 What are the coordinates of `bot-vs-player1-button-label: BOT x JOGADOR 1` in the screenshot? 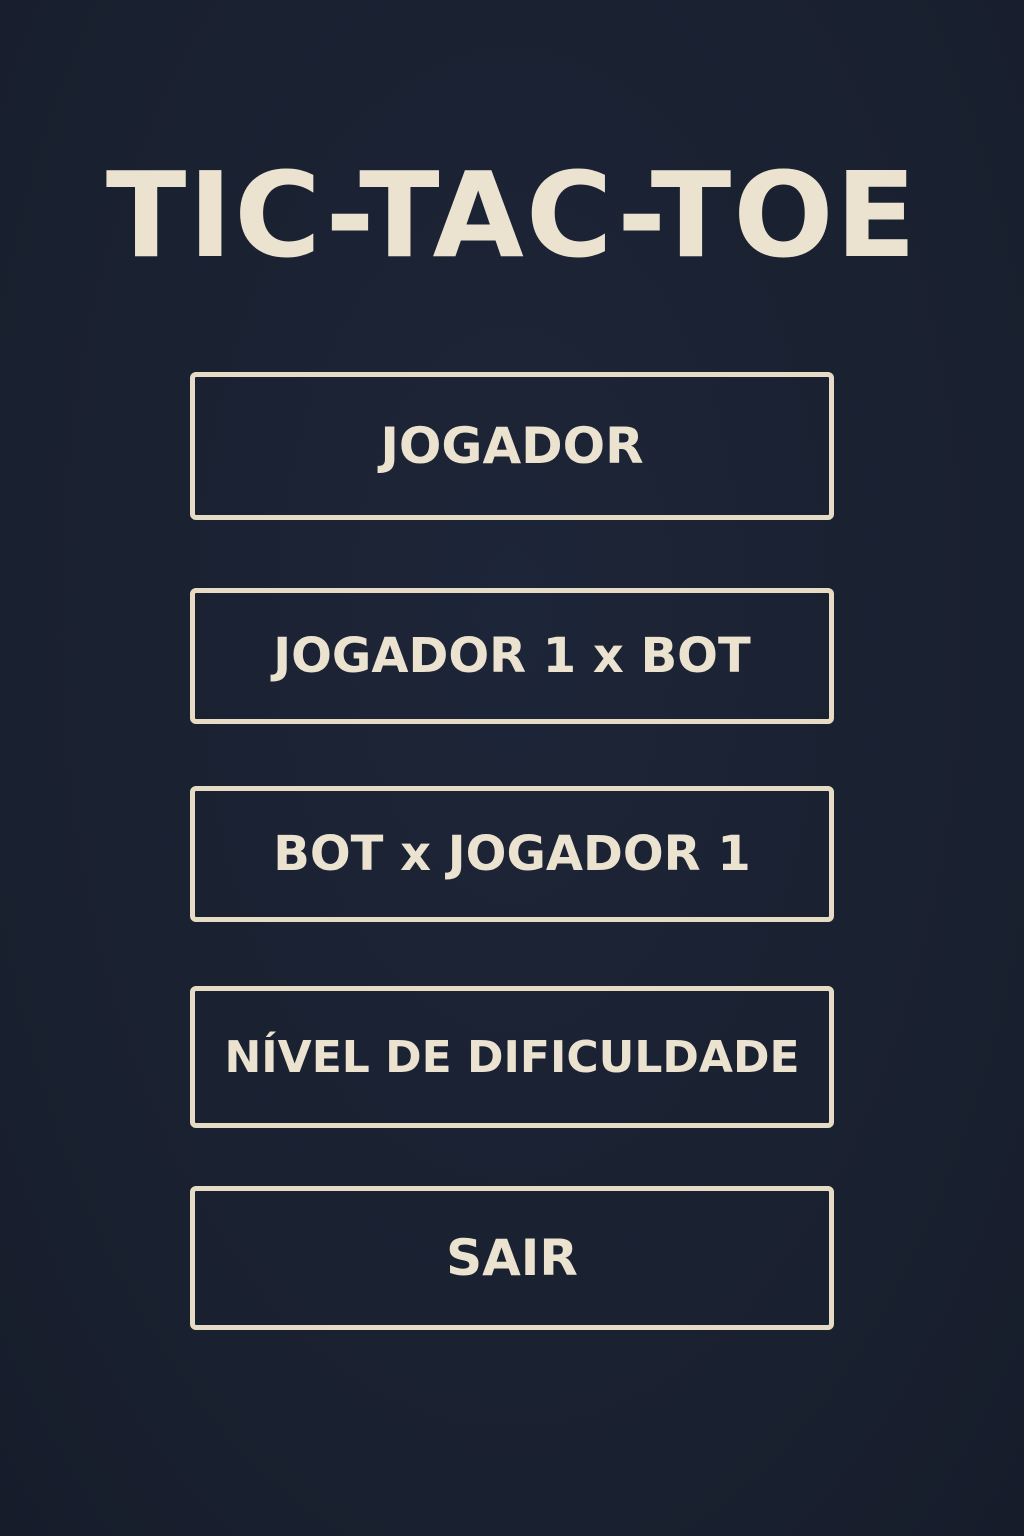 It's located at (512, 854).